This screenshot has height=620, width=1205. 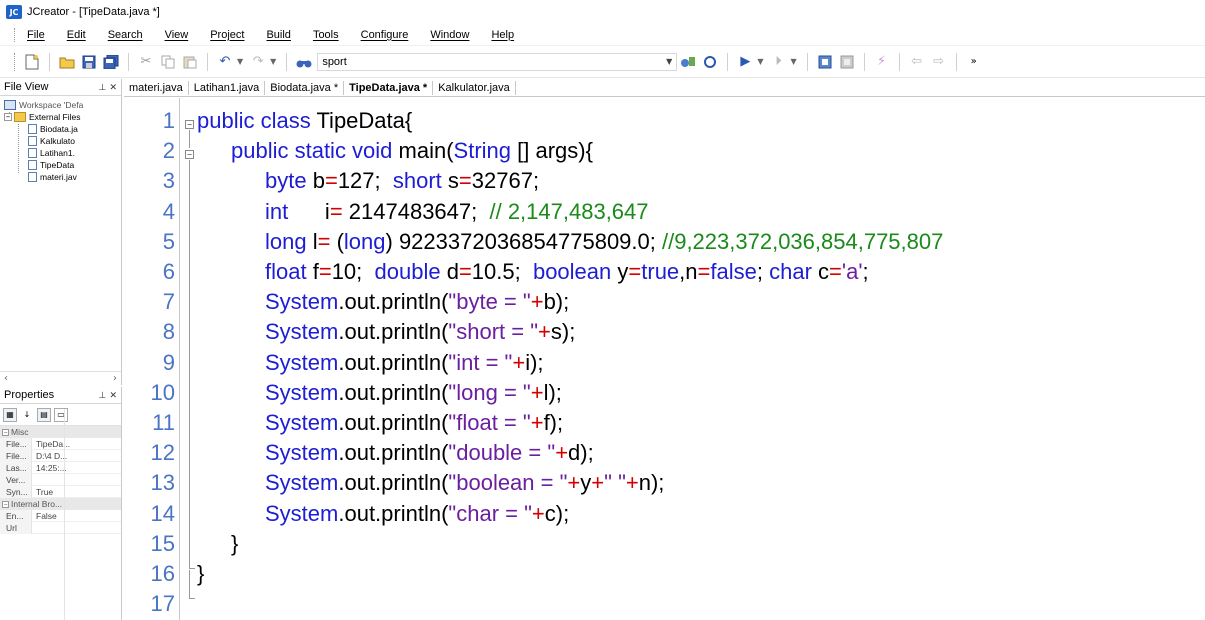 I want to click on scroll-right-icon: ›, so click(x=115, y=378).